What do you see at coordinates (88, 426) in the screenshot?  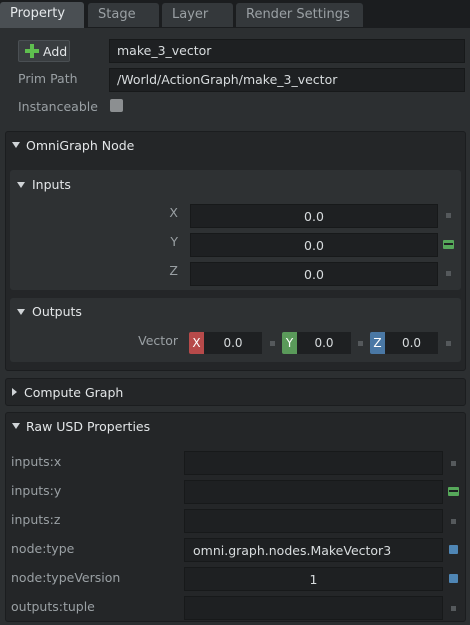 I see `raw-usd-title: Raw USD Properties` at bounding box center [88, 426].